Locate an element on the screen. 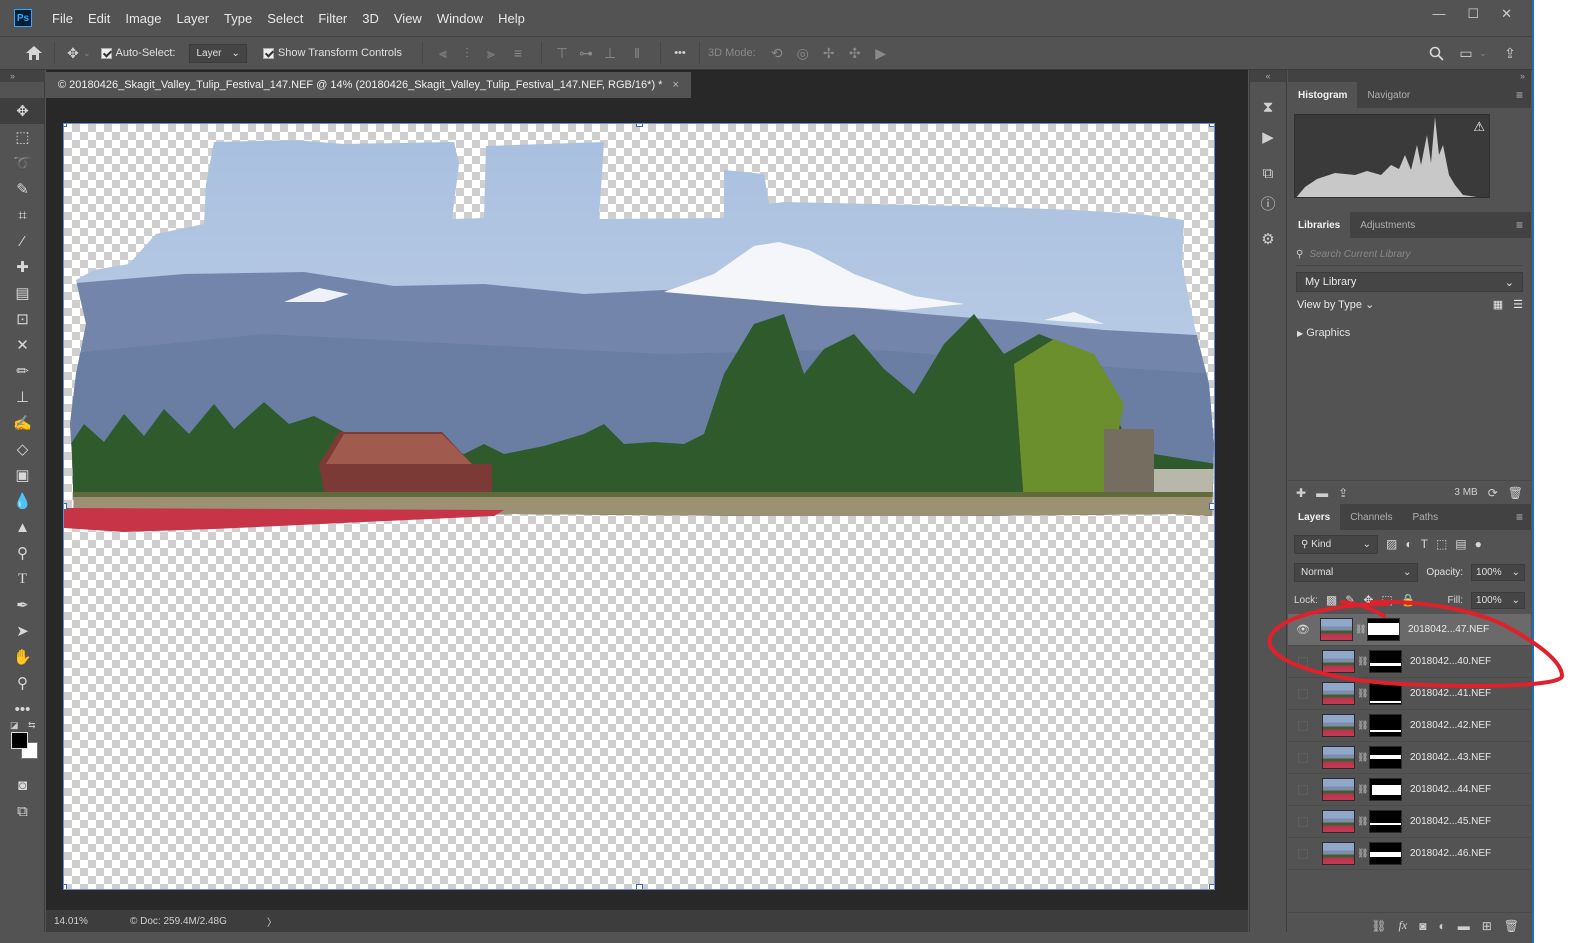  3d-camera-icon: ▶ is located at coordinates (881, 53).